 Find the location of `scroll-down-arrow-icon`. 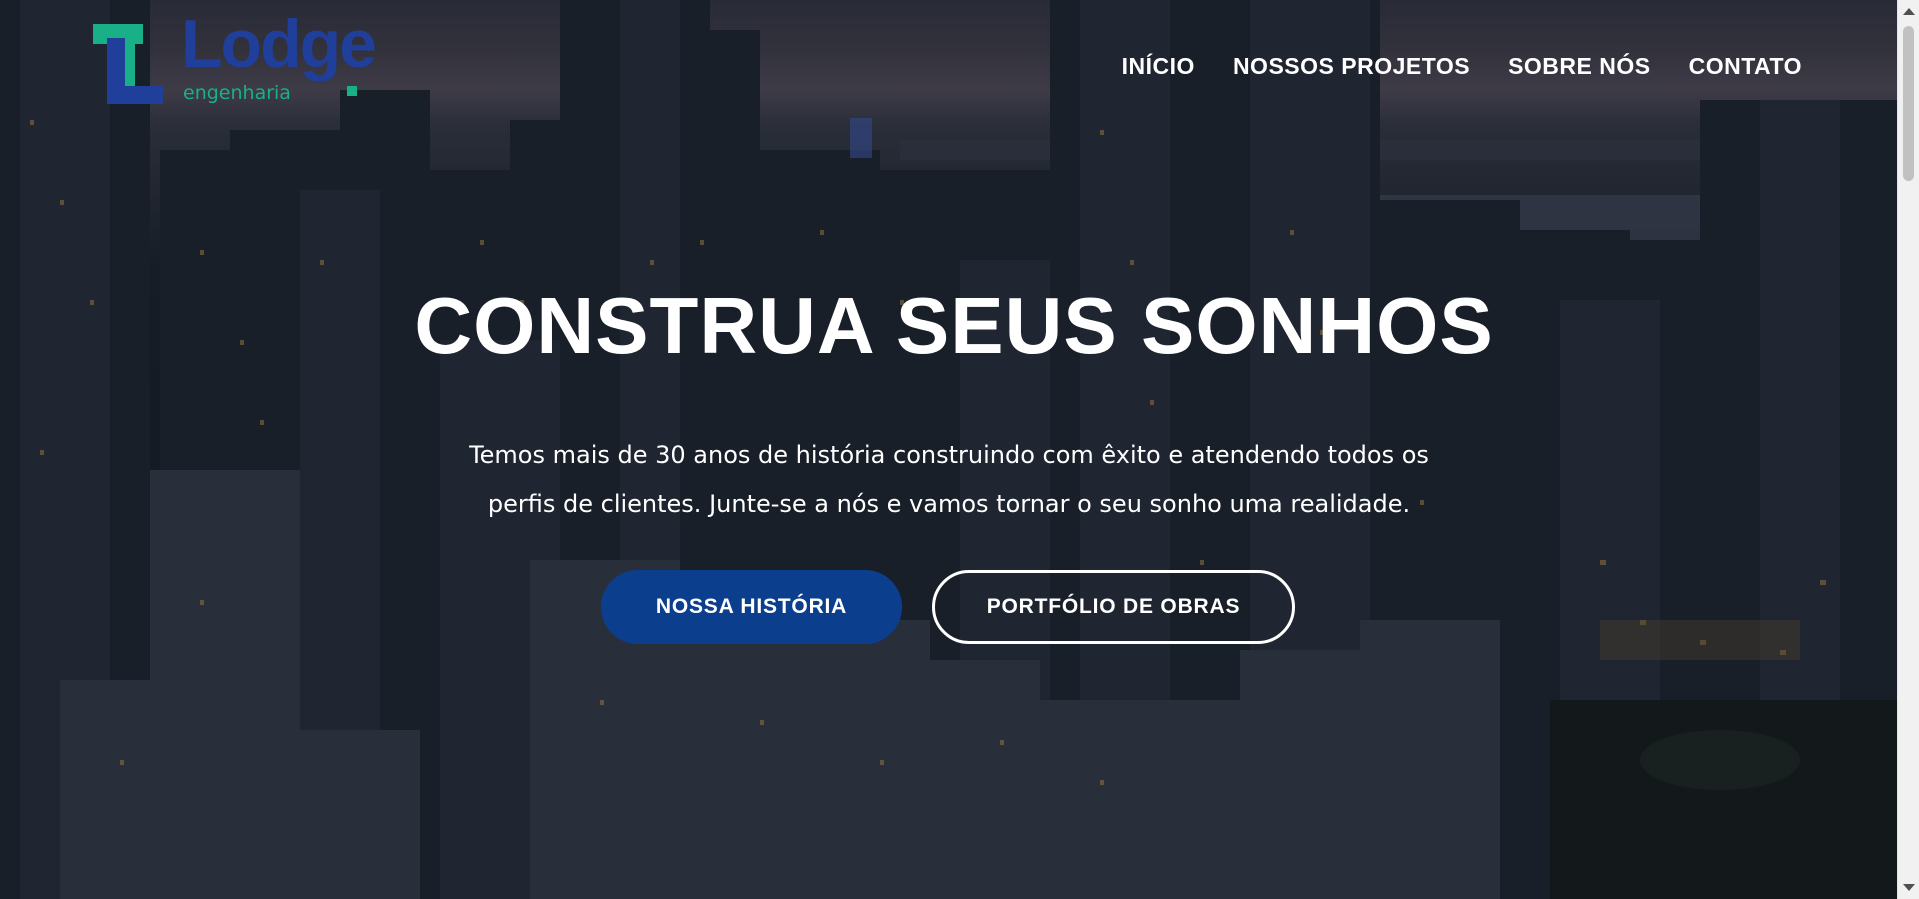

scroll-down-arrow-icon is located at coordinates (1909, 887).